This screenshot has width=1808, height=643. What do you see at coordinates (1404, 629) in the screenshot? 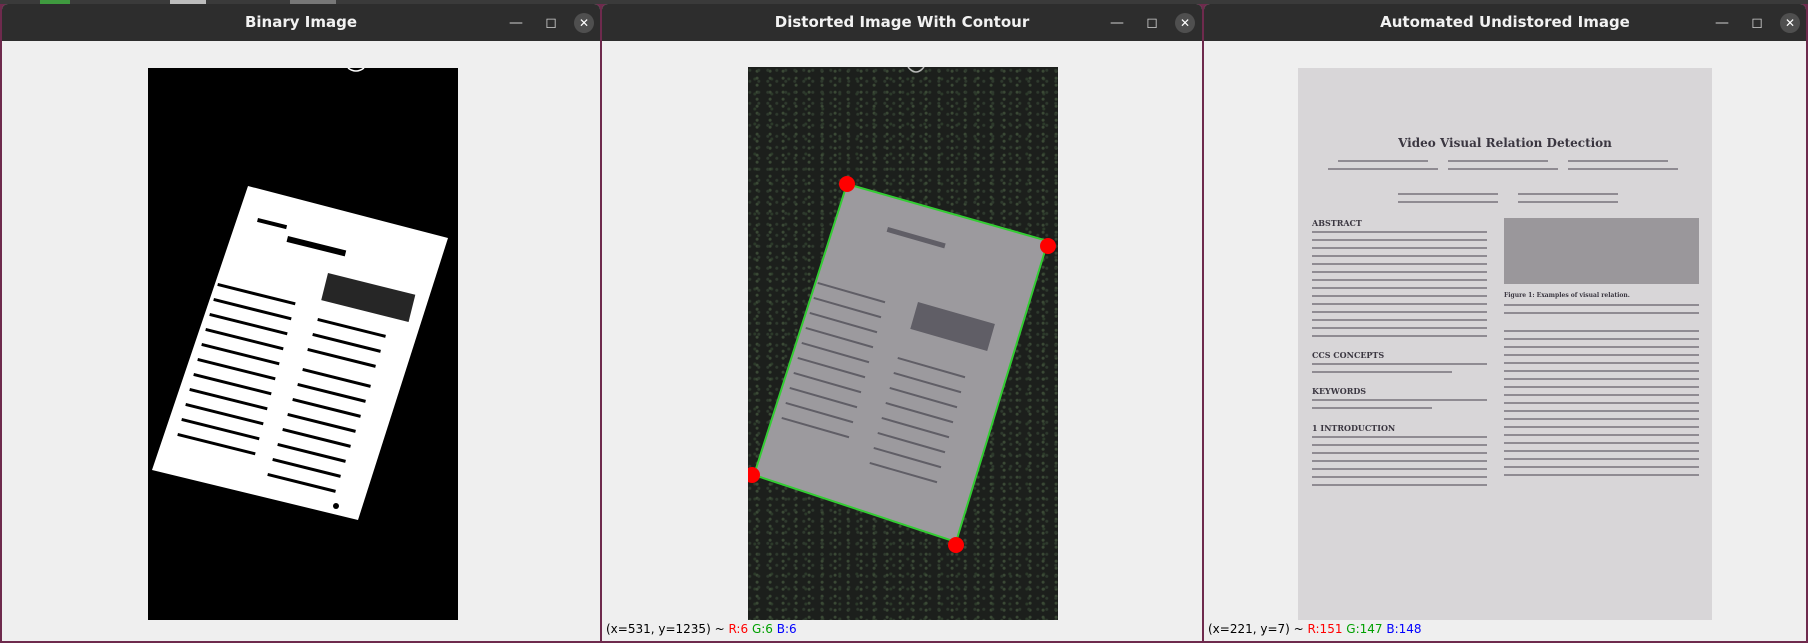
I see `pixel-b-value: B:148` at bounding box center [1404, 629].